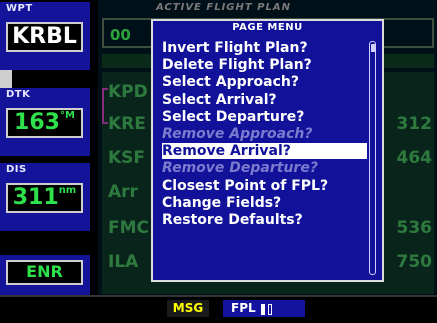 This screenshot has height=323, width=437. I want to click on menu-item-closest-point-of-fpl: Closest Point of FPL?, so click(264, 186).